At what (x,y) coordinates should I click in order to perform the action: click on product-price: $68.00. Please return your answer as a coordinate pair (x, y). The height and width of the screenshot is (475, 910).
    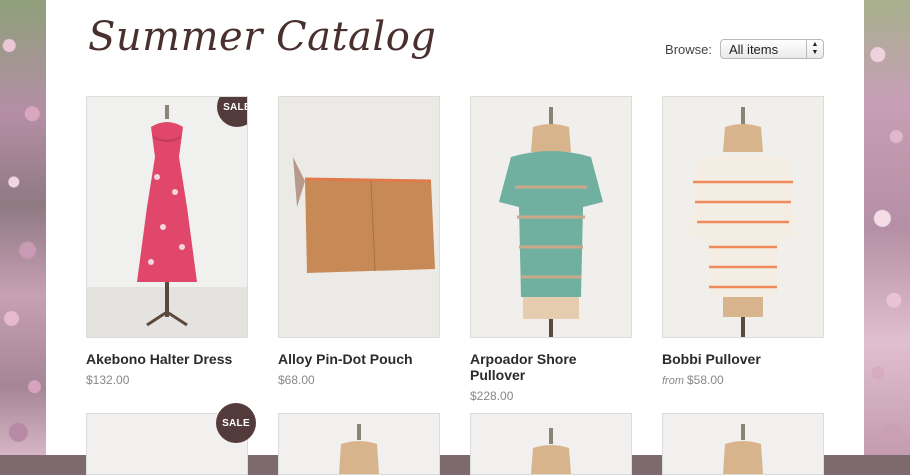
    Looking at the image, I should click on (359, 380).